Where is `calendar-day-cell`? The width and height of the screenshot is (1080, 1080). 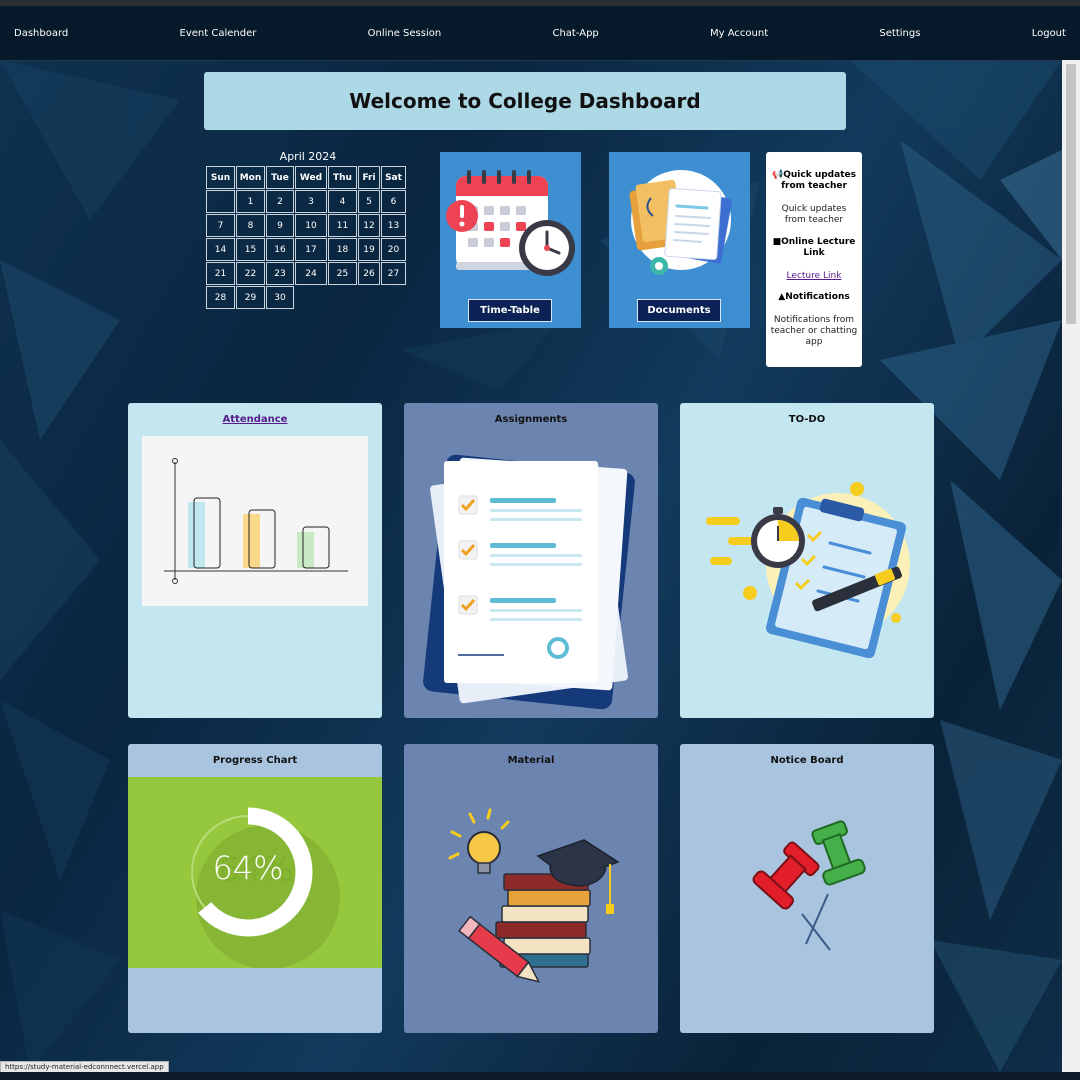
calendar-day-cell is located at coordinates (220, 201).